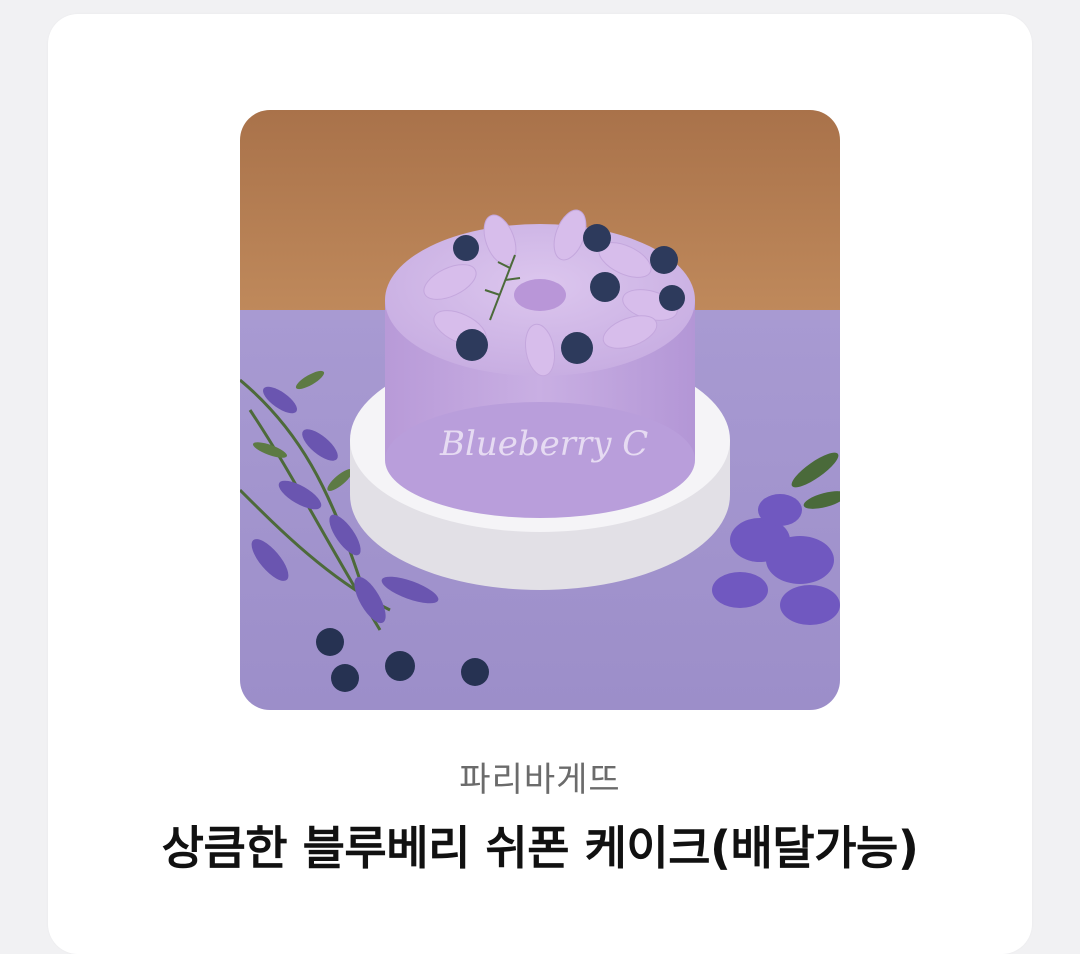 Image resolution: width=1080 pixels, height=954 pixels. What do you see at coordinates (543, 444) in the screenshot?
I see `cake-lettering: Blueberry C` at bounding box center [543, 444].